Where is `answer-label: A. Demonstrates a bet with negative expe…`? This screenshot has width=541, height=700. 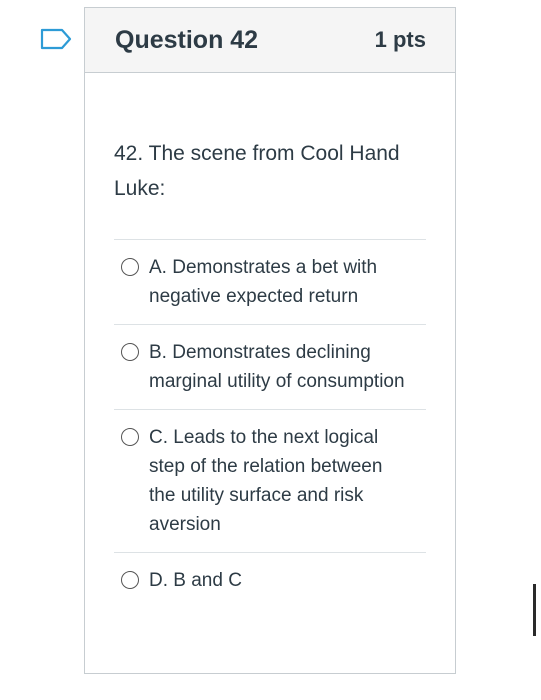 answer-label: A. Demonstrates a bet with negative expe… is located at coordinates (263, 282).